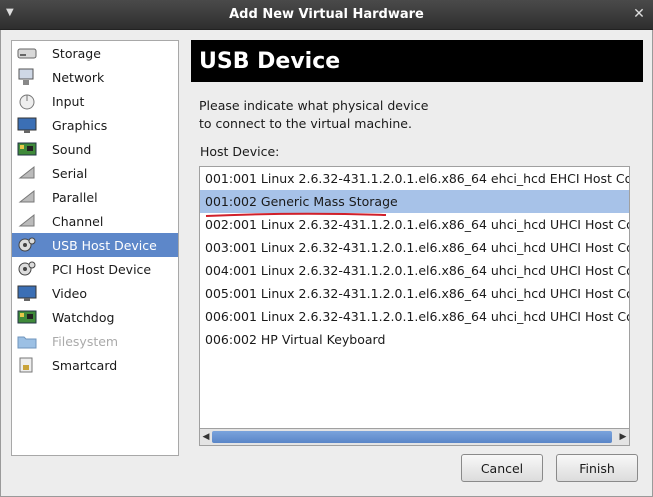 The height and width of the screenshot is (497, 653). I want to click on window-title: Add New Virtual Hardware, so click(326, 14).